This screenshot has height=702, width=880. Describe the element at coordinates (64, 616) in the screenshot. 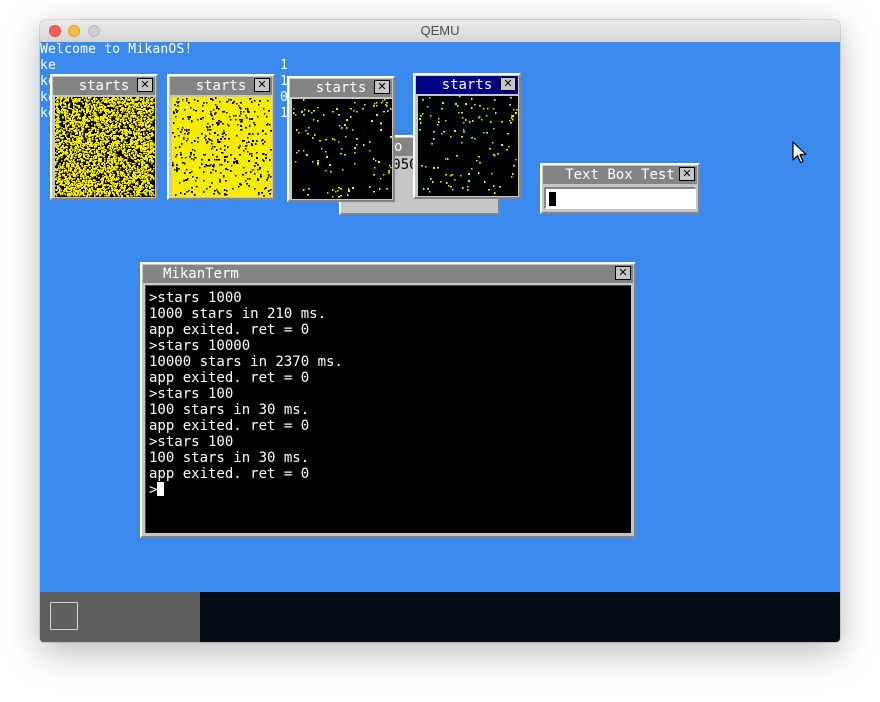

I see `start-button-icon` at that location.